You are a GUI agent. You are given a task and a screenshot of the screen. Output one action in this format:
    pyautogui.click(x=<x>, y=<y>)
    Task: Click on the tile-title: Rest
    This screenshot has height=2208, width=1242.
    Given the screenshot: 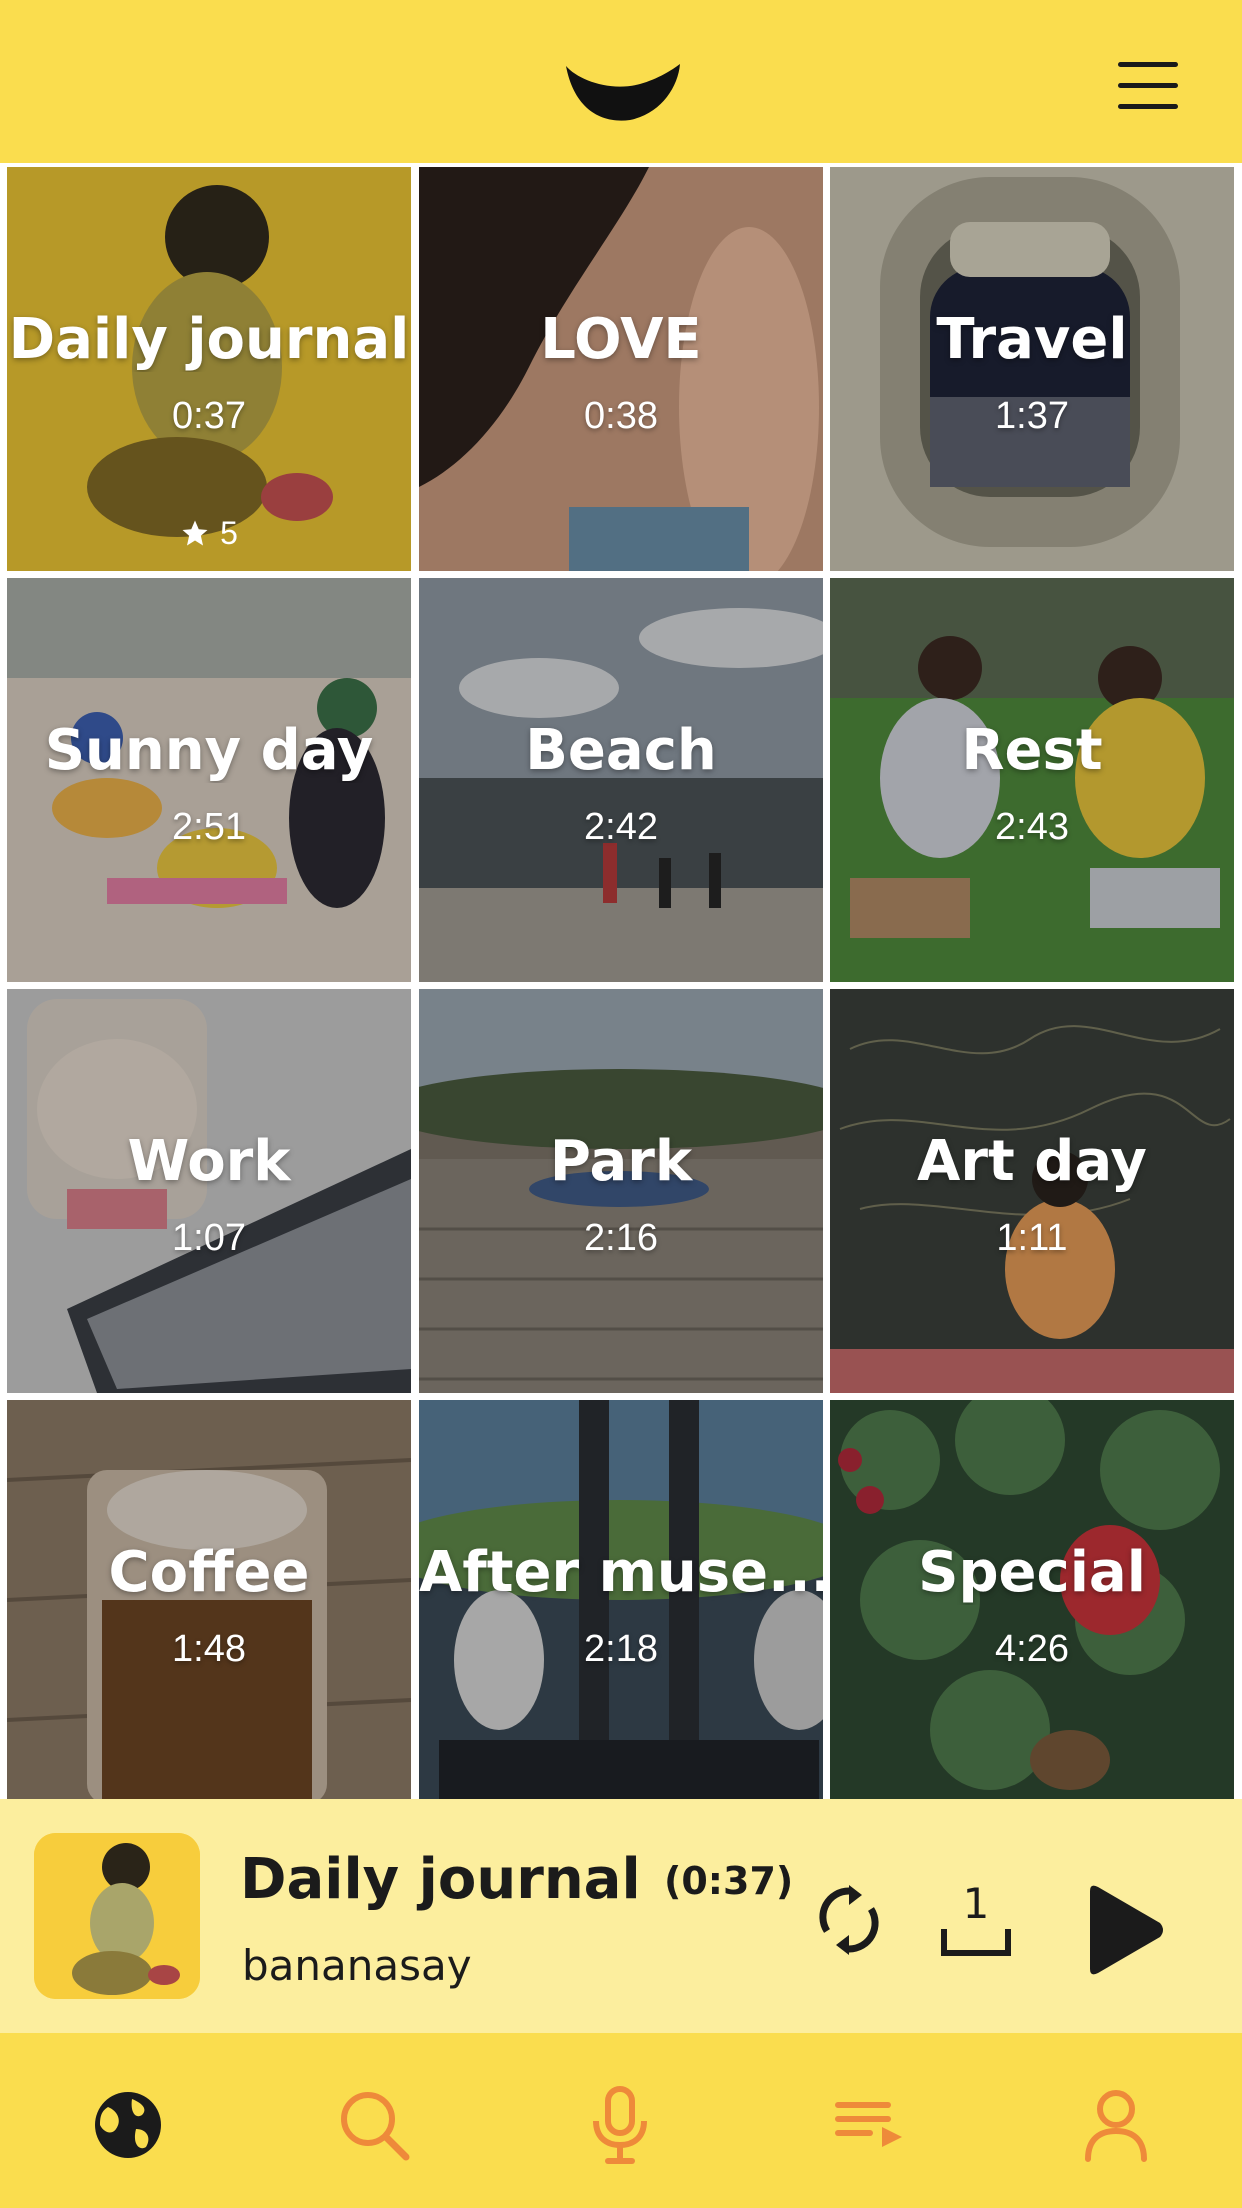 What is the action you would take?
    pyautogui.click(x=1032, y=750)
    